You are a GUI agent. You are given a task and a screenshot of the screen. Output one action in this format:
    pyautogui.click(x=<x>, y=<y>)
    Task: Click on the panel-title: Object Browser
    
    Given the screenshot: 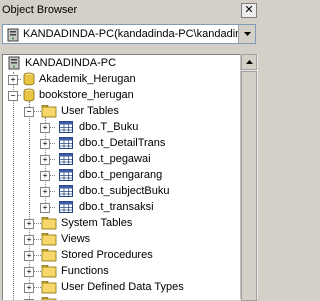 What is the action you would take?
    pyautogui.click(x=40, y=10)
    